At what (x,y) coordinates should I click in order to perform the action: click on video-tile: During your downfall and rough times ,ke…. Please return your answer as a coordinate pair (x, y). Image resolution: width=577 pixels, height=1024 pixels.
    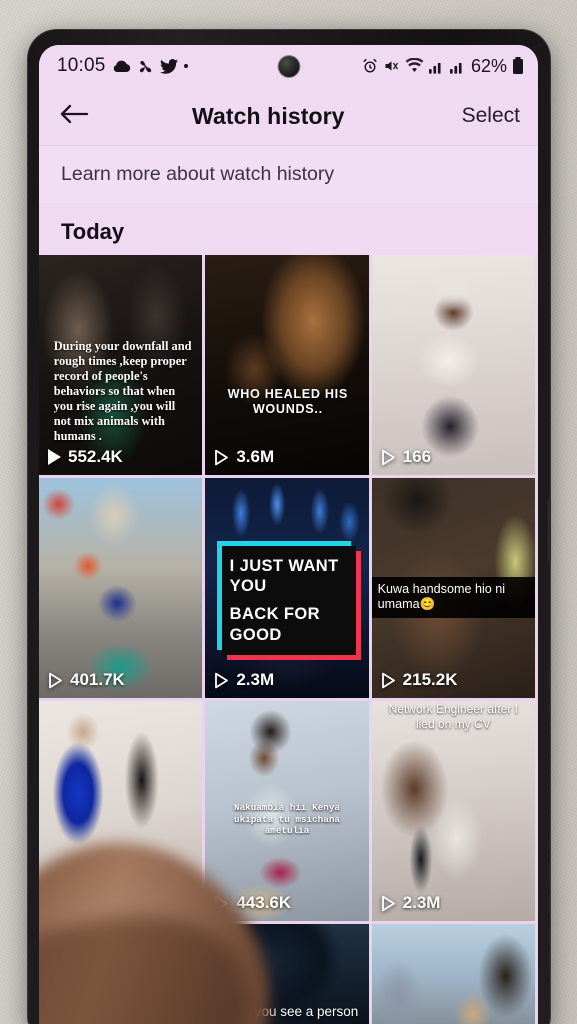
    Looking at the image, I should click on (121, 365).